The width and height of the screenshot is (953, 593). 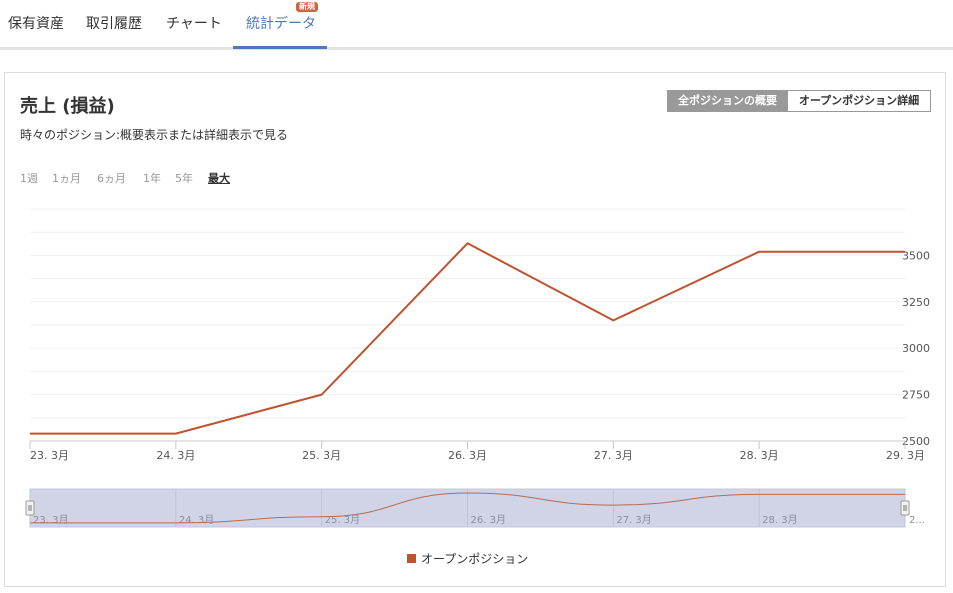 I want to click on legend-swatch, so click(x=411, y=558).